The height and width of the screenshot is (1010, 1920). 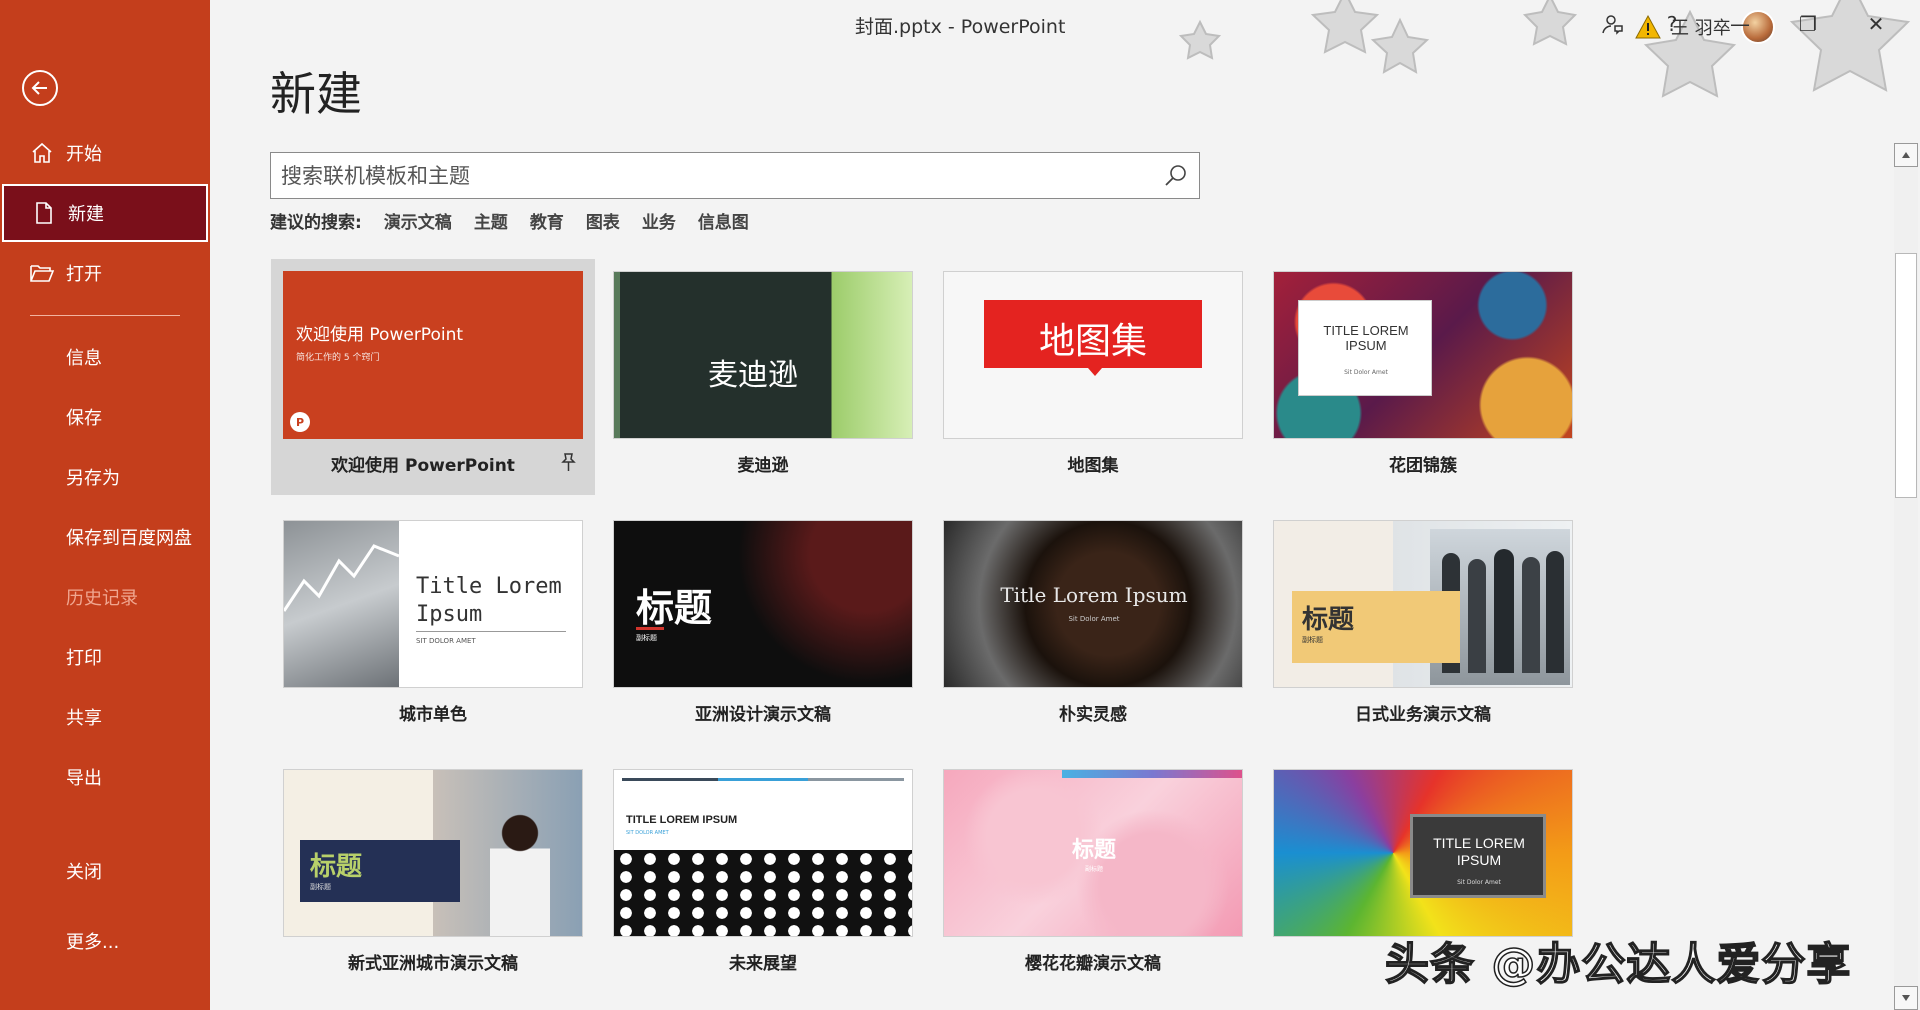 I want to click on template-thumbnail: 麦迪逊, so click(x=763, y=355).